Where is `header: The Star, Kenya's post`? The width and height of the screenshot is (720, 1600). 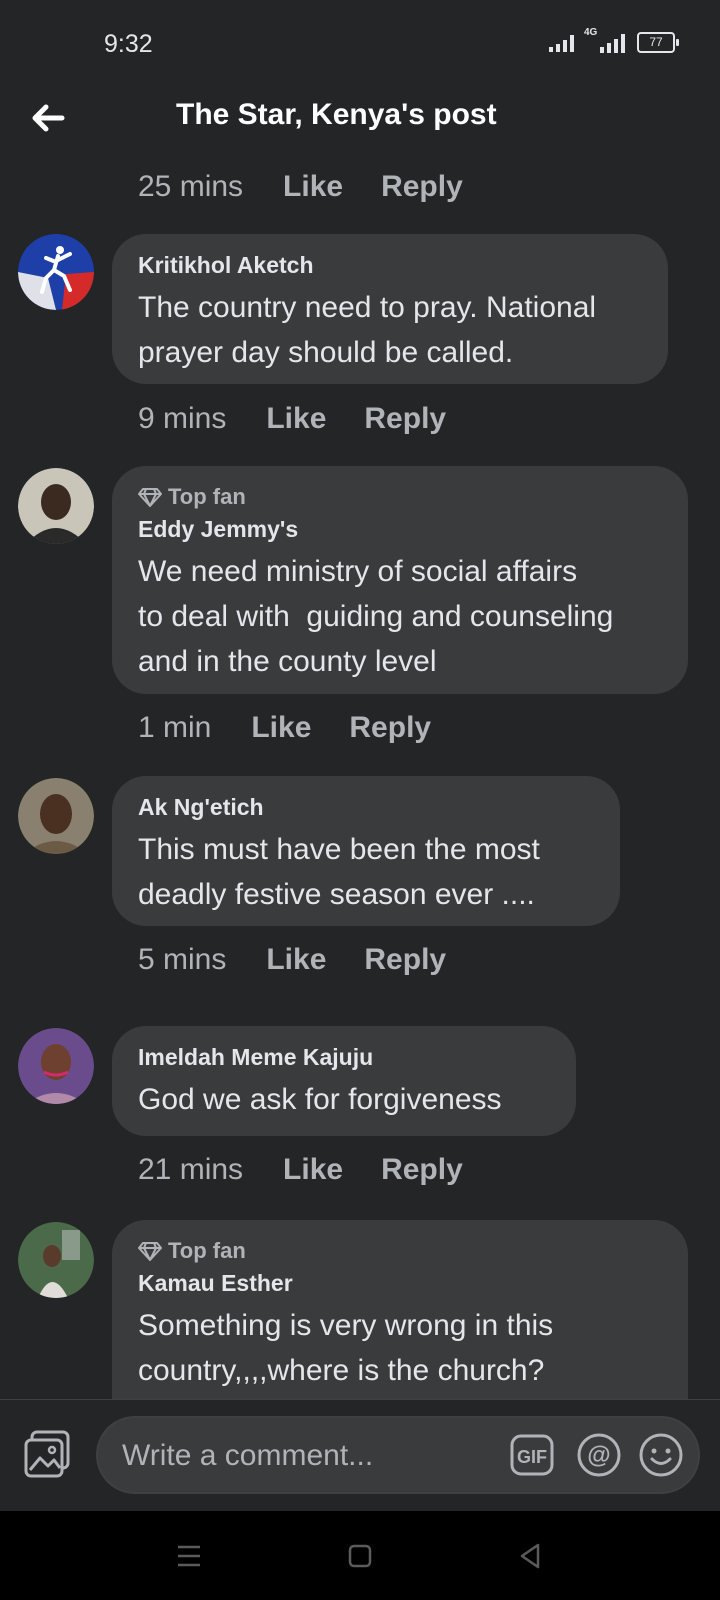
header: The Star, Kenya's post is located at coordinates (360, 125).